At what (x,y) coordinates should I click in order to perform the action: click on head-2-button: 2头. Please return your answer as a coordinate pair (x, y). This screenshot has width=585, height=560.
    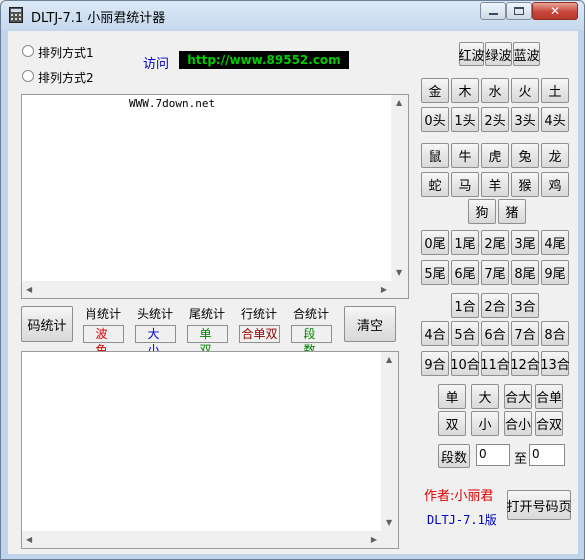
    Looking at the image, I should click on (495, 119).